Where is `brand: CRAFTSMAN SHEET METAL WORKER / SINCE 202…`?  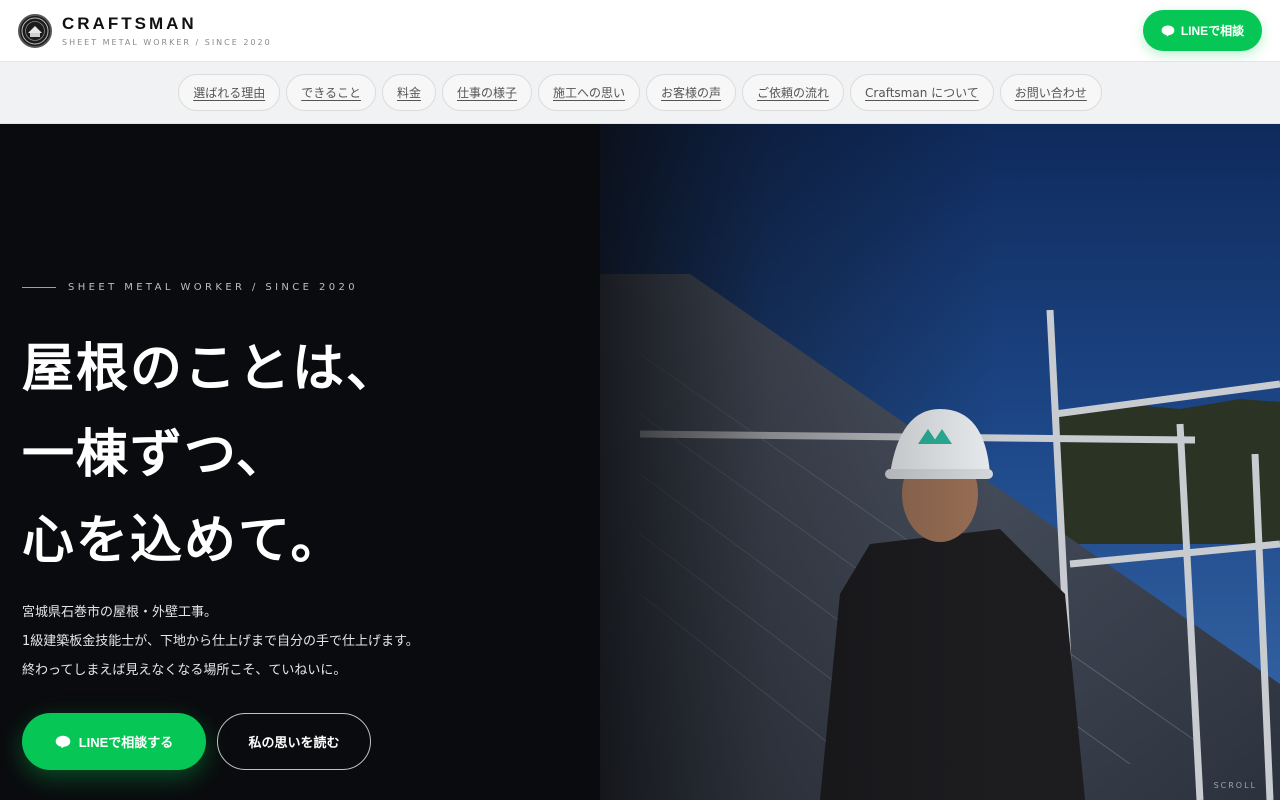 brand: CRAFTSMAN SHEET METAL WORKER / SINCE 202… is located at coordinates (145, 30).